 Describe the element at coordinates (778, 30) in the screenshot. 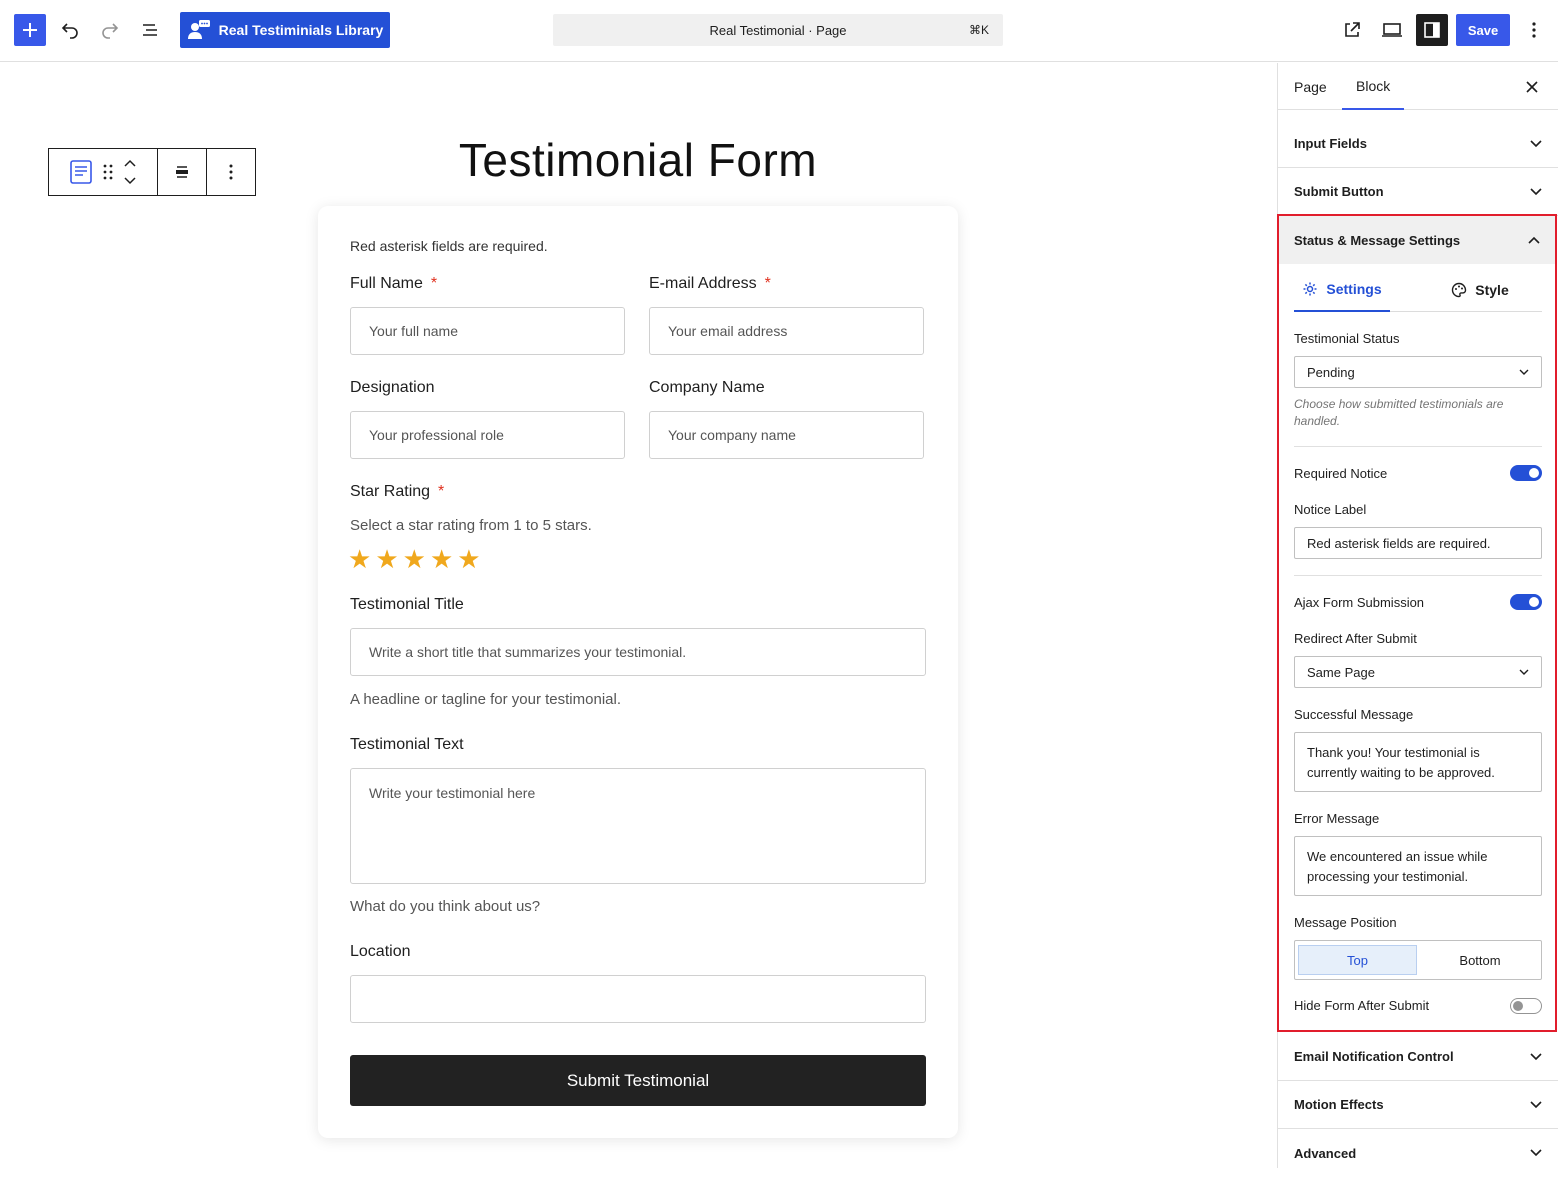

I see `command-palette-bar: Real Testimonial · Page ⌘K` at that location.